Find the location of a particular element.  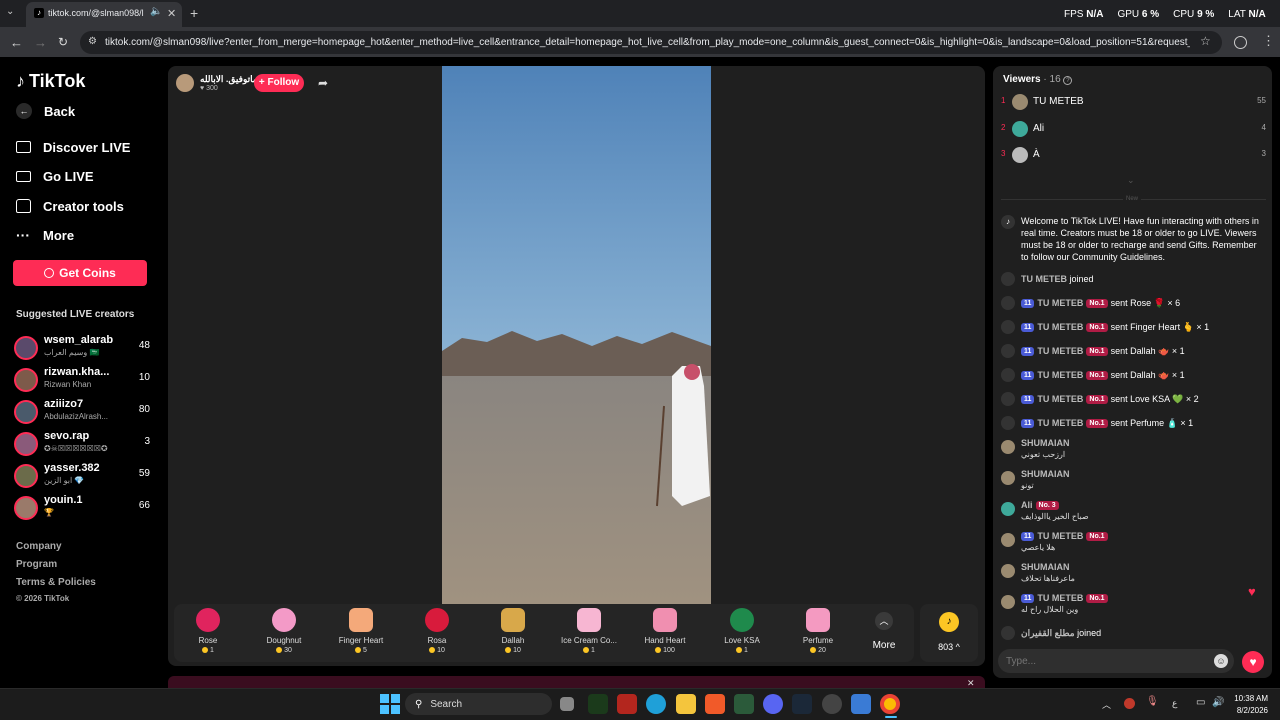

creator-item: wsem_alarab وسيم العراب 🇸🇦 48 is located at coordinates (82, 349).